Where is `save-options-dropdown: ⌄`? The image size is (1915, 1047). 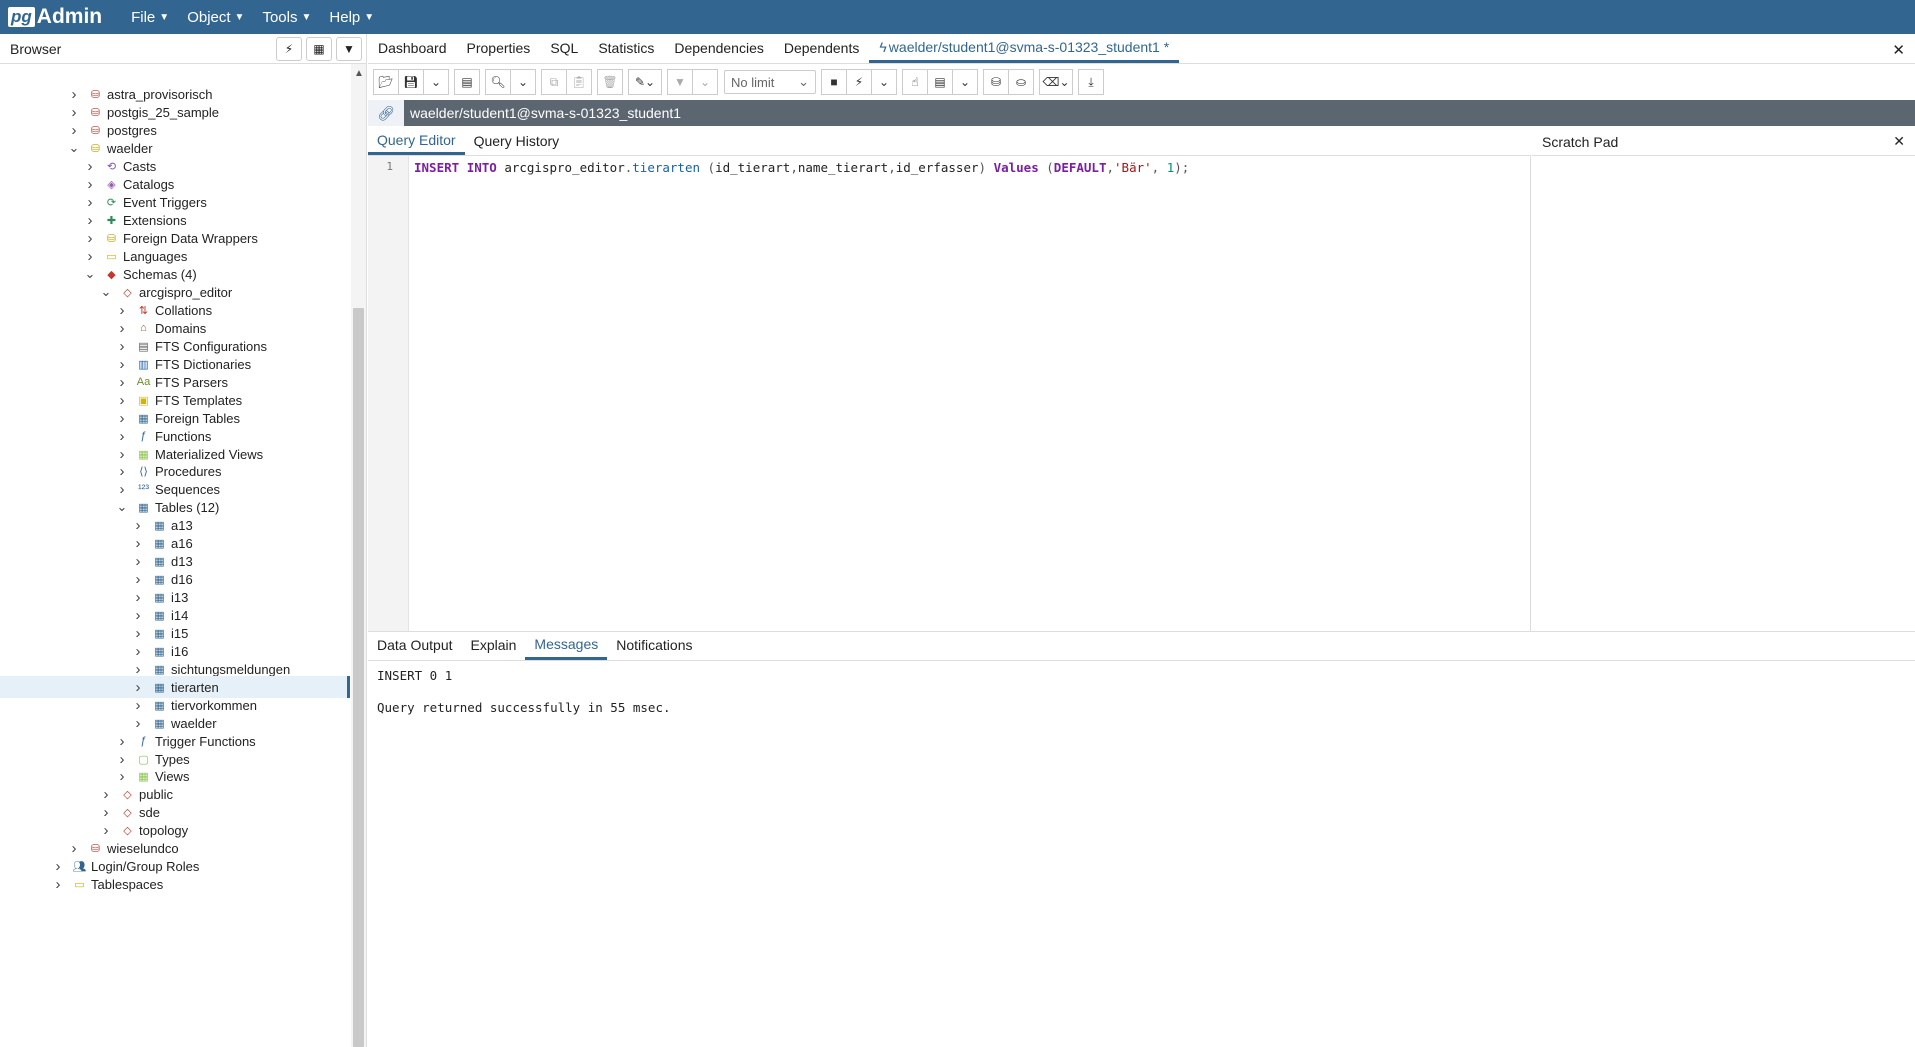
save-options-dropdown: ⌄ is located at coordinates (436, 82).